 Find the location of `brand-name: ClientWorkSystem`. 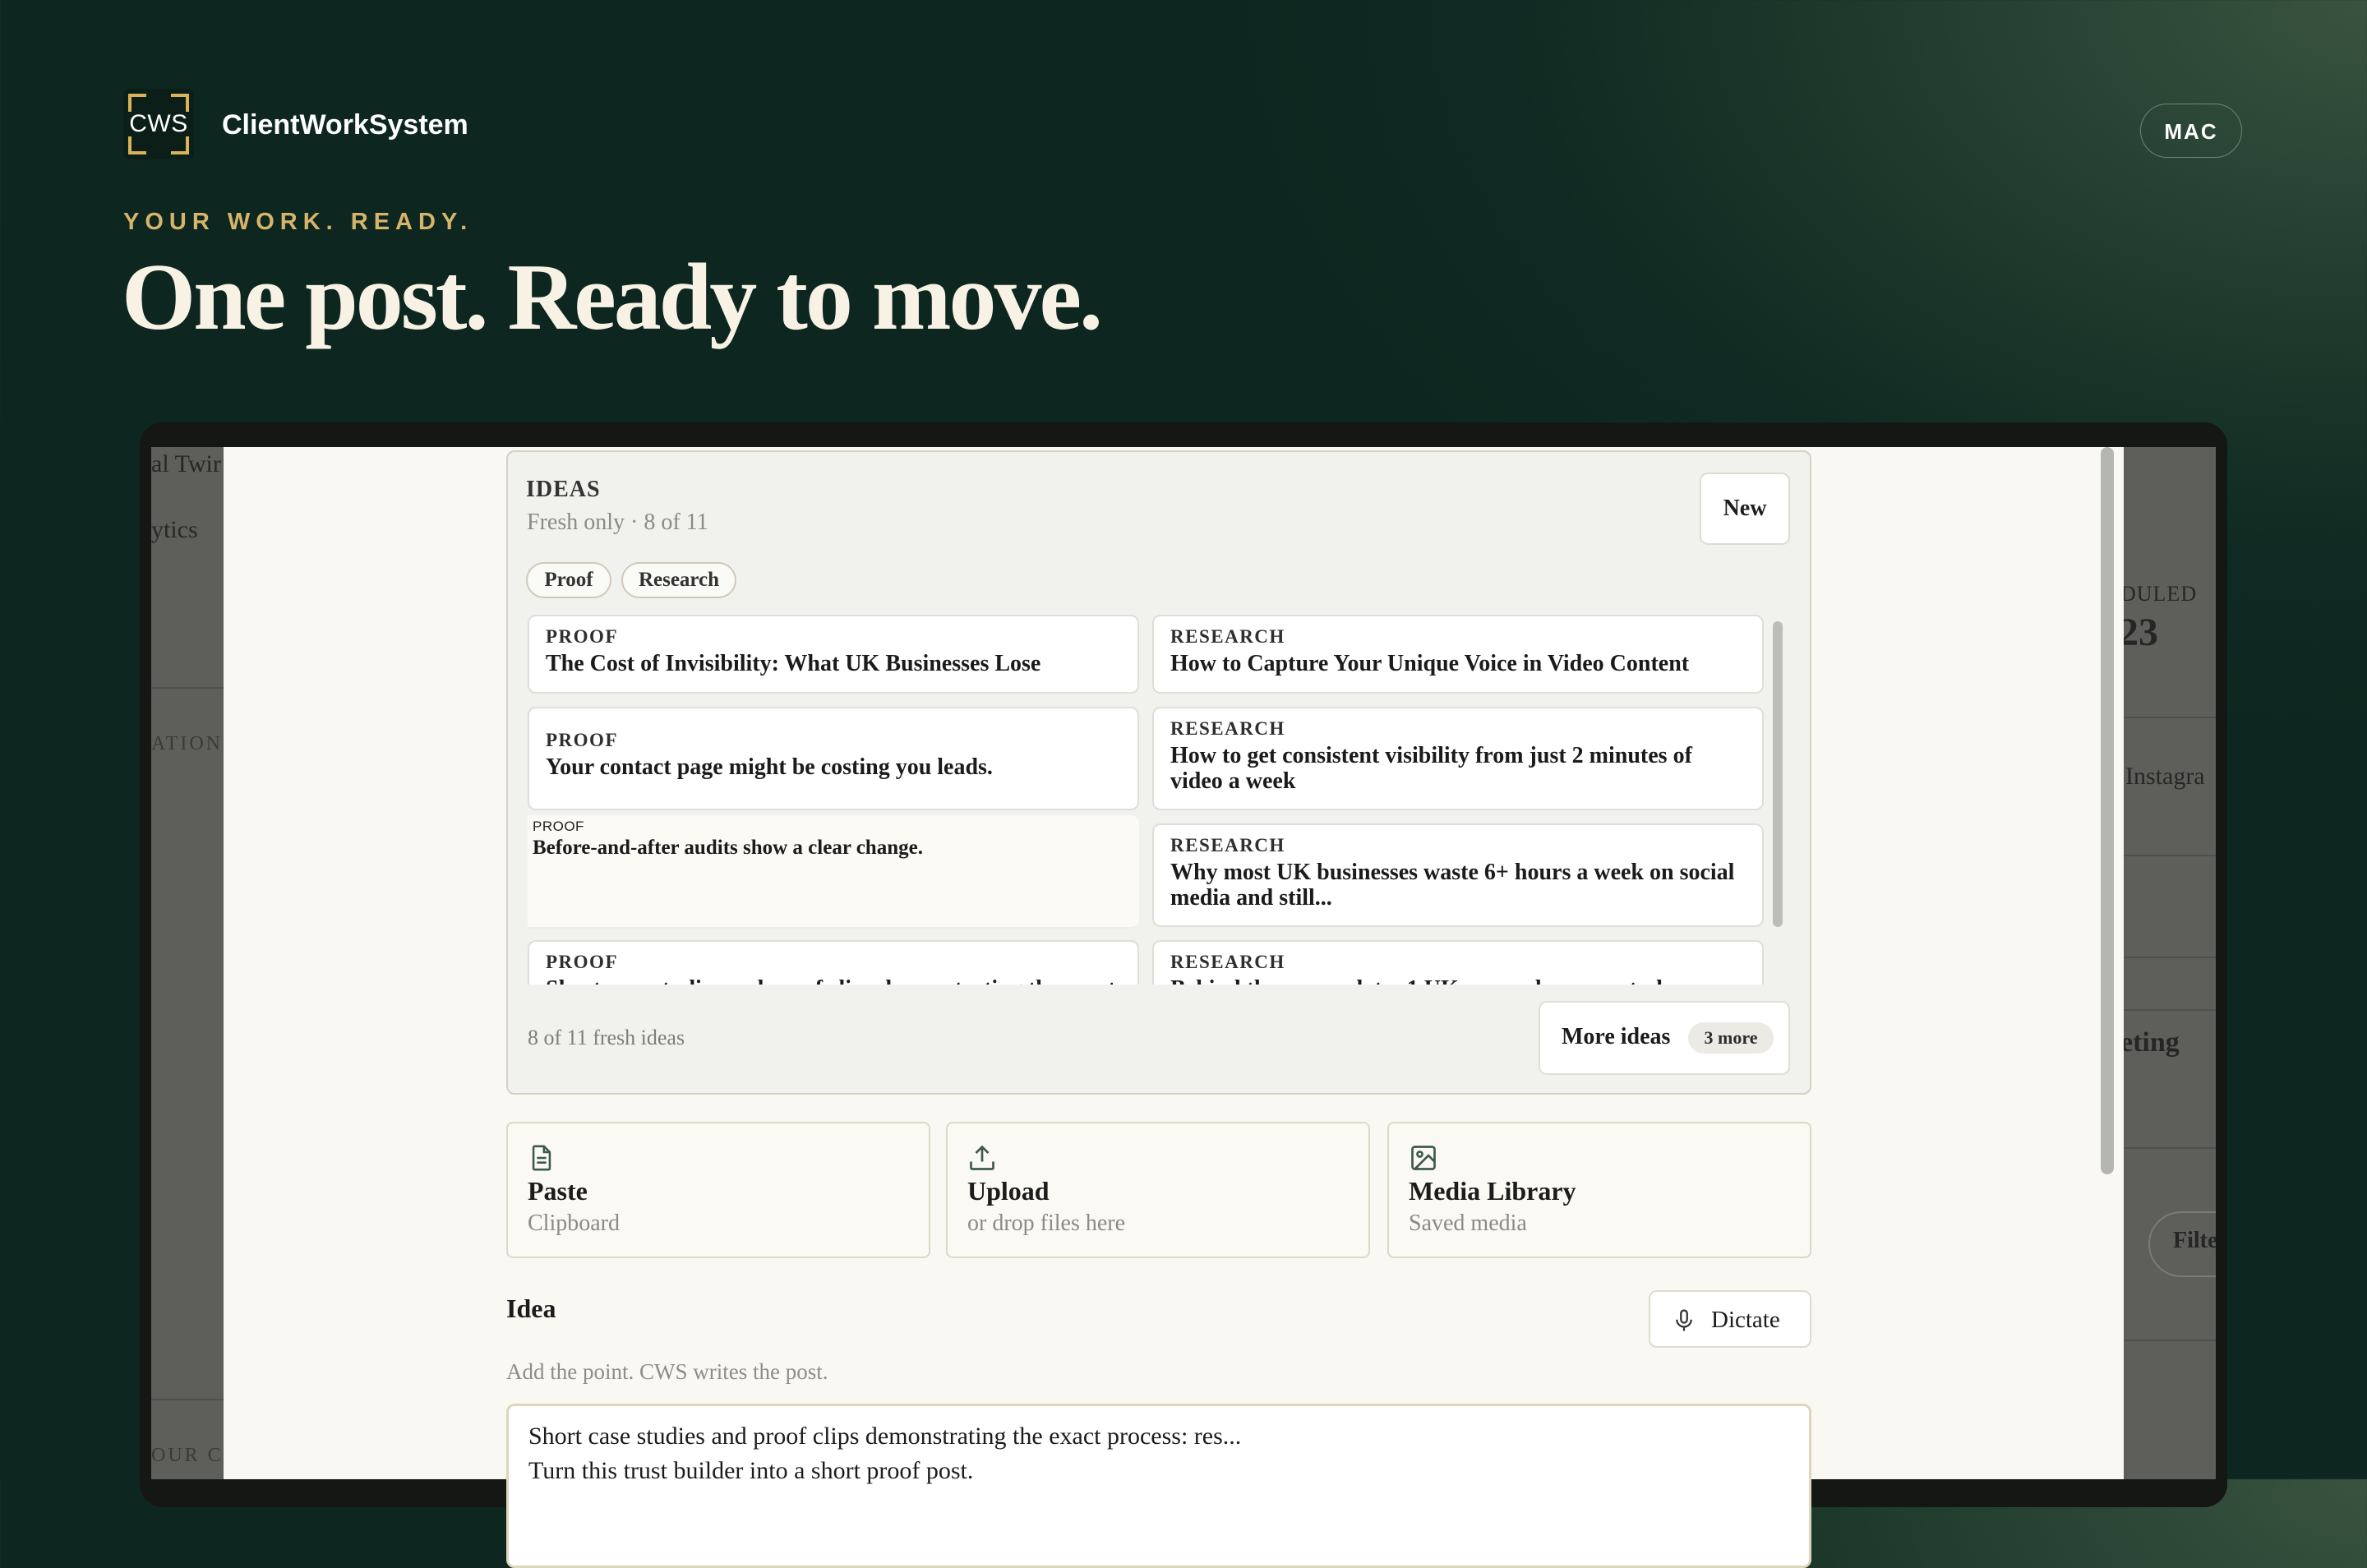

brand-name: ClientWorkSystem is located at coordinates (345, 125).